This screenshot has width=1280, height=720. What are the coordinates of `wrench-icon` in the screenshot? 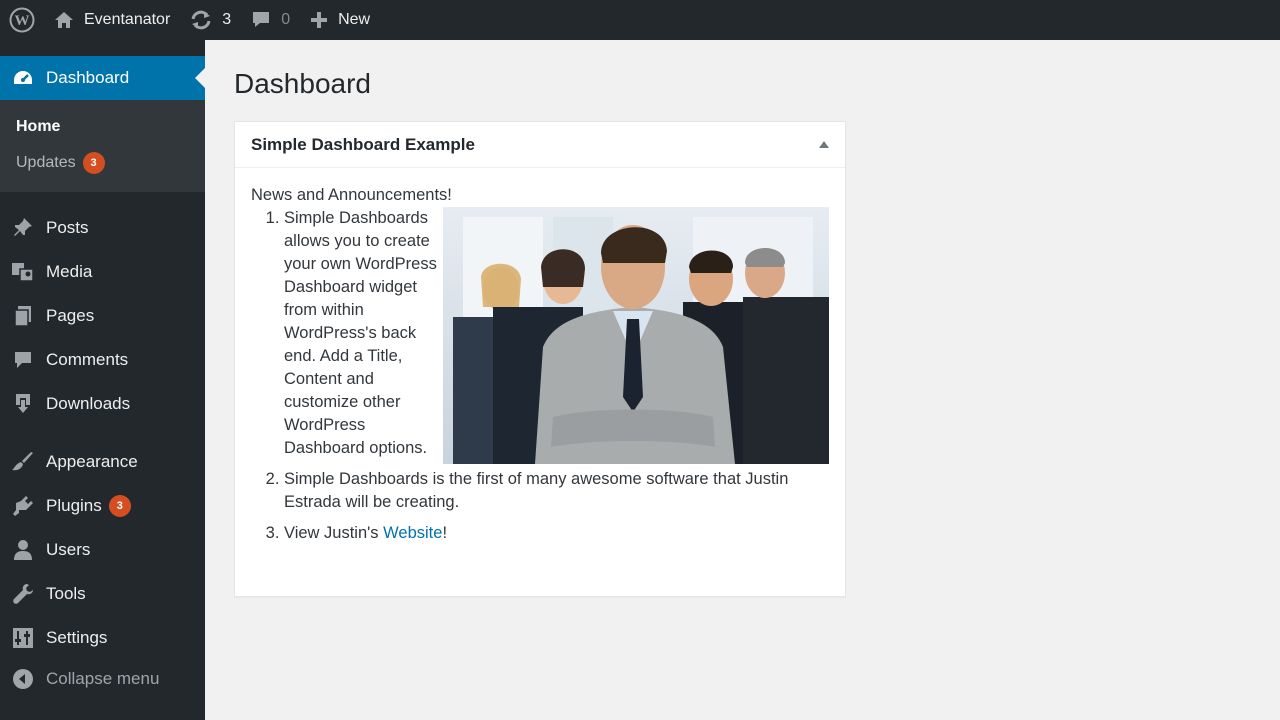 It's located at (23, 594).